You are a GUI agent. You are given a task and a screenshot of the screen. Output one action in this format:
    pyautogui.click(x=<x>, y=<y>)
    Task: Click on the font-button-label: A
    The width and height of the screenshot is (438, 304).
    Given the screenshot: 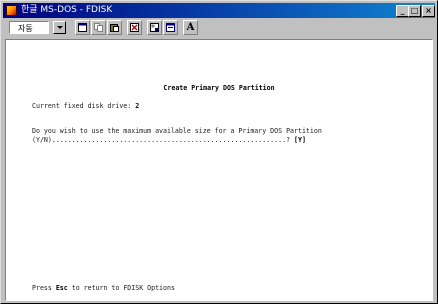 What is the action you would take?
    pyautogui.click(x=190, y=27)
    